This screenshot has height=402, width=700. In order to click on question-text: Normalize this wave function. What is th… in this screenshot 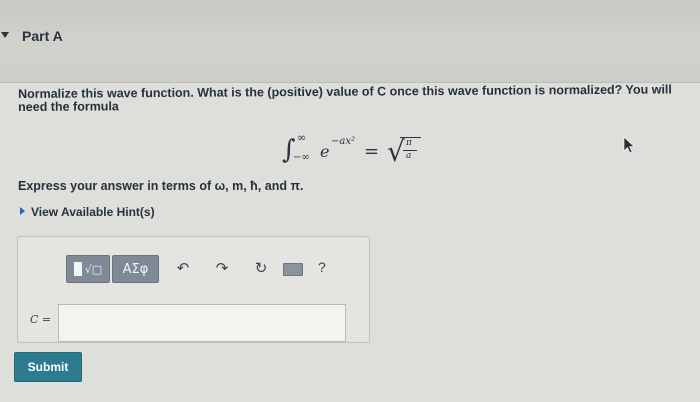, I will do `click(344, 98)`.